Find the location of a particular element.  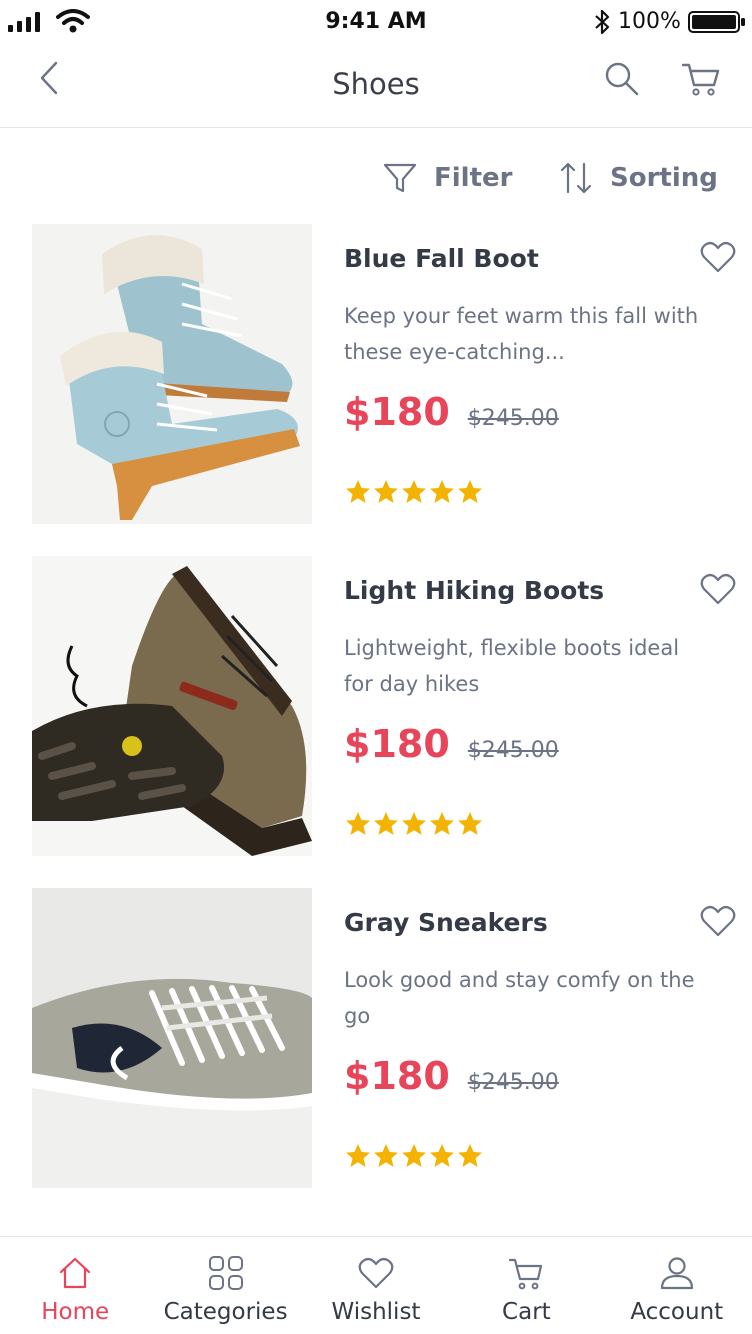

tab-label: Cart is located at coordinates (526, 1312).